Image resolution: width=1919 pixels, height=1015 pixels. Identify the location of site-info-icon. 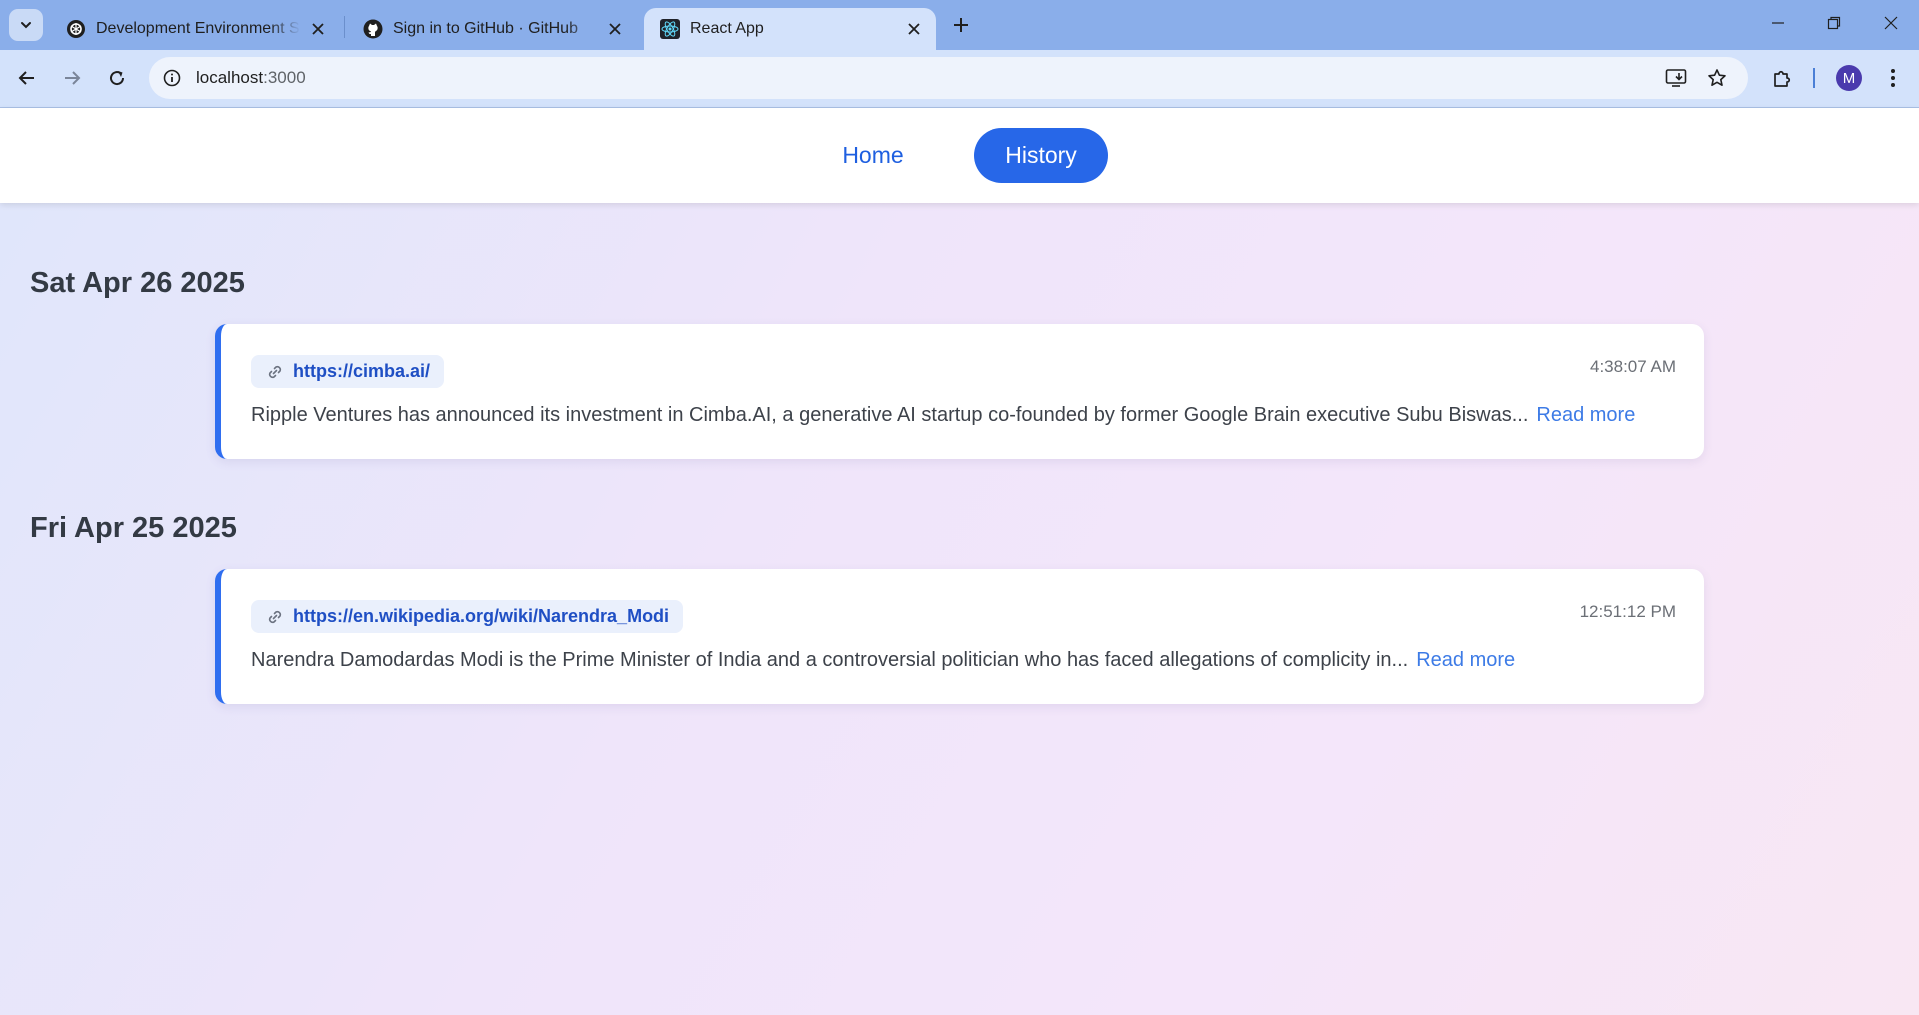
(172, 78).